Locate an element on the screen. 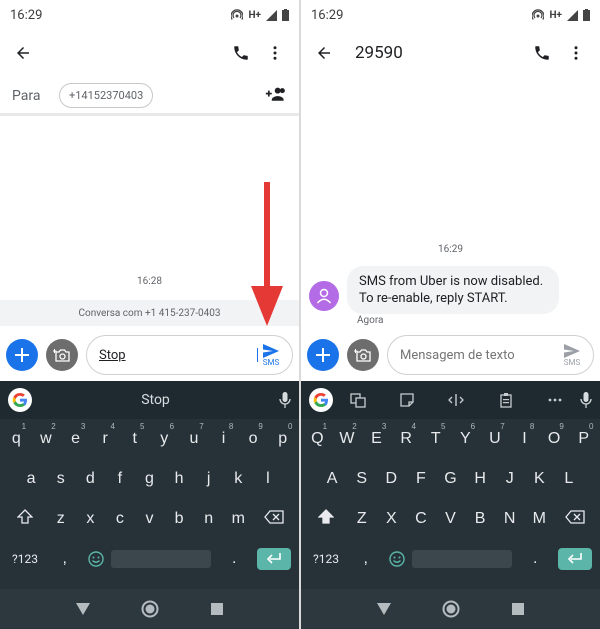  contact-avatar is located at coordinates (324, 296).